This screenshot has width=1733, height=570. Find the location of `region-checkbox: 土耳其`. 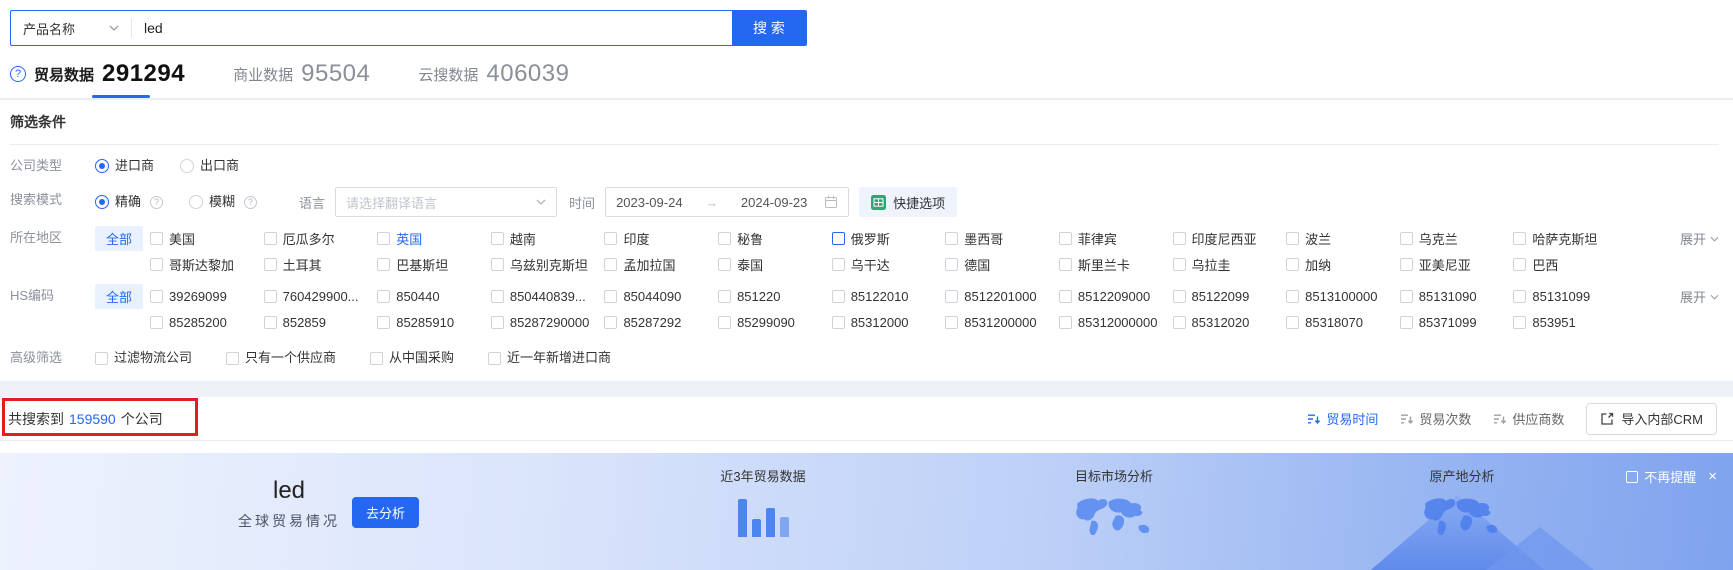

region-checkbox: 土耳其 is located at coordinates (320, 264).